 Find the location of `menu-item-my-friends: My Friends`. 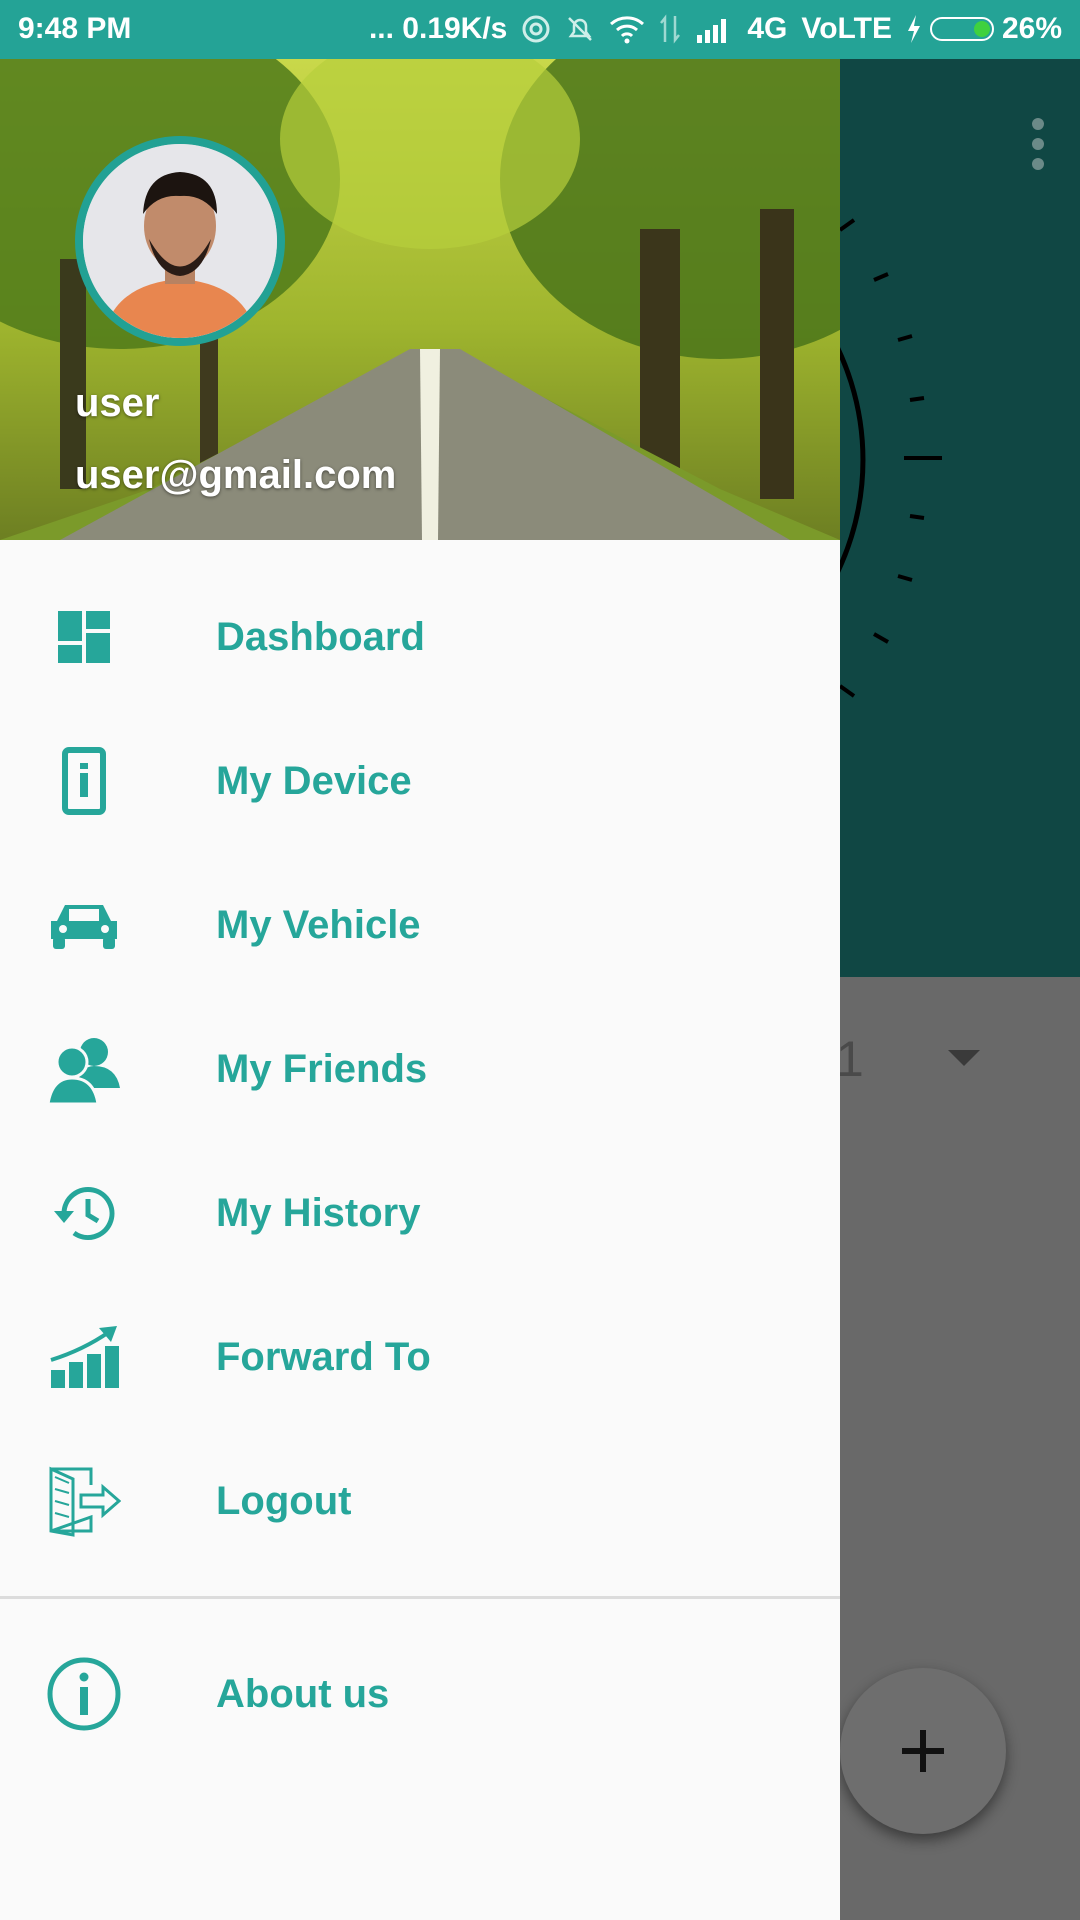

menu-item-my-friends: My Friends is located at coordinates (420, 1069).